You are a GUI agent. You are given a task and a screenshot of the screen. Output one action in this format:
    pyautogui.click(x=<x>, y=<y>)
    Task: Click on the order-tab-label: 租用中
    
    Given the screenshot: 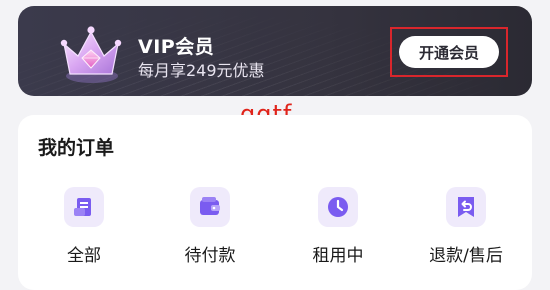 What is the action you would take?
    pyautogui.click(x=338, y=256)
    